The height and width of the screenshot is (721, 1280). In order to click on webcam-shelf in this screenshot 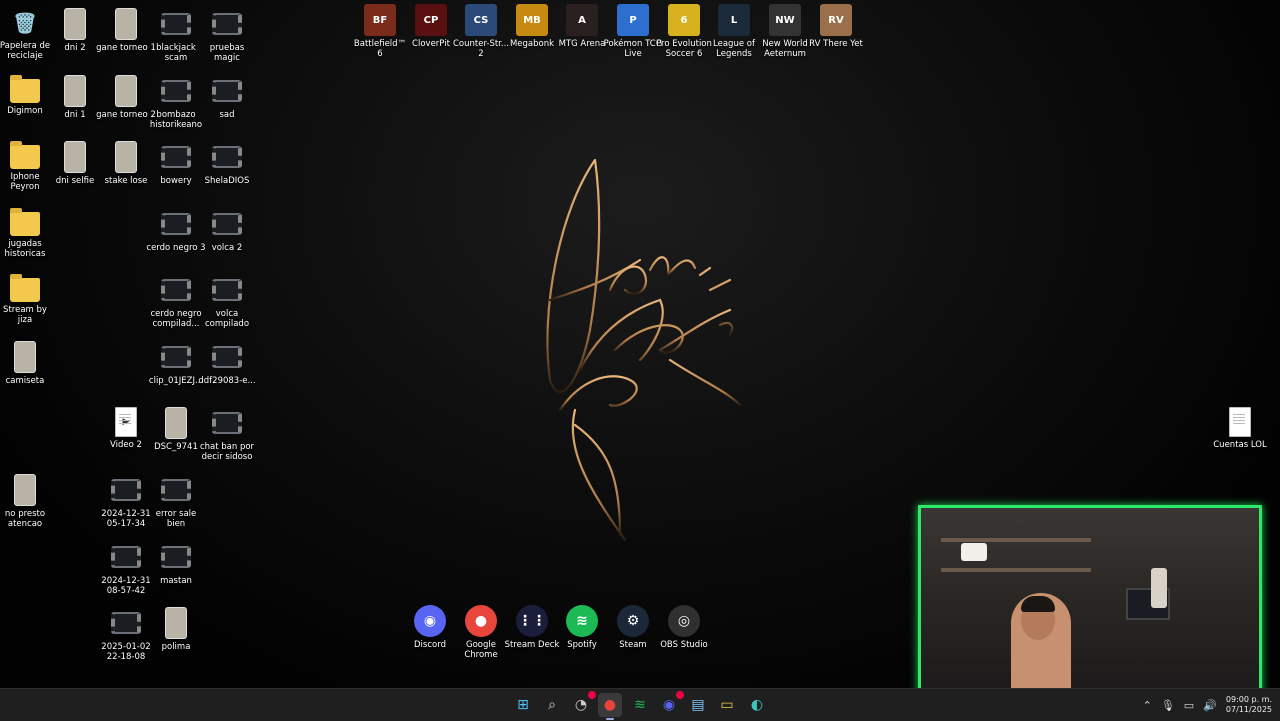, I will do `click(1016, 540)`.